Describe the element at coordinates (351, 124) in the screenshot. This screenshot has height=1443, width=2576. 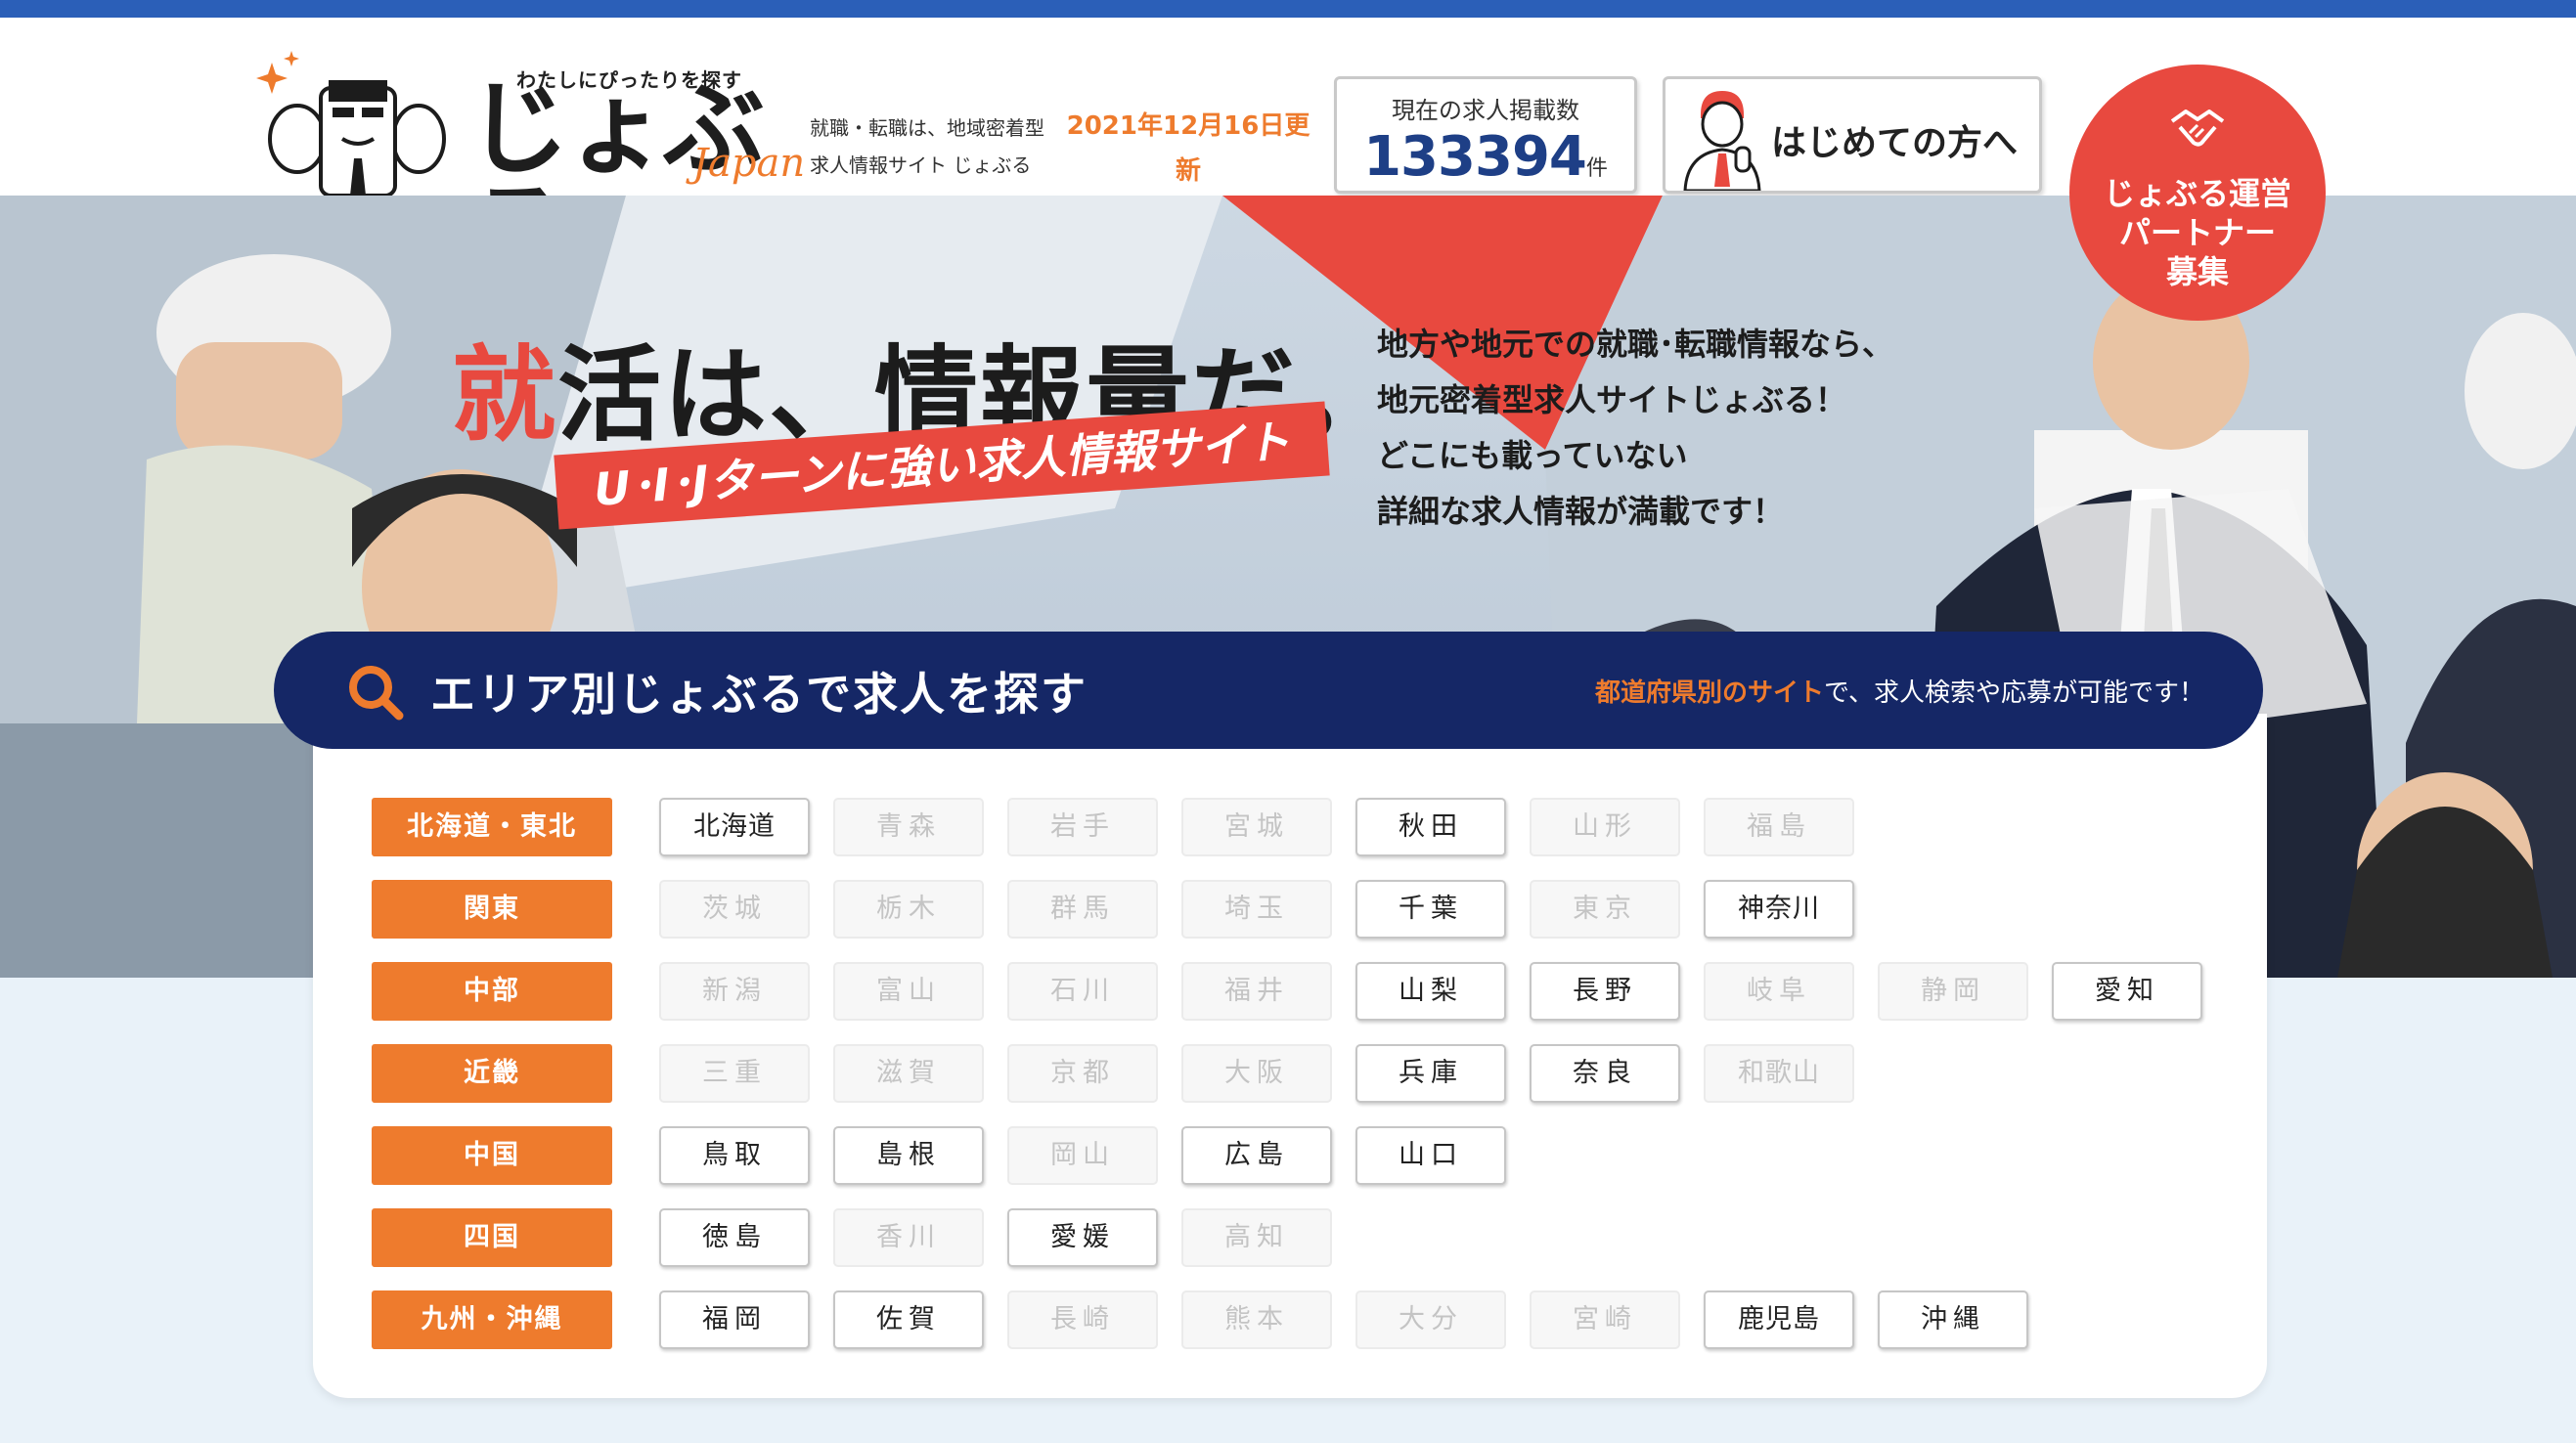
I see `mascot-icon` at that location.